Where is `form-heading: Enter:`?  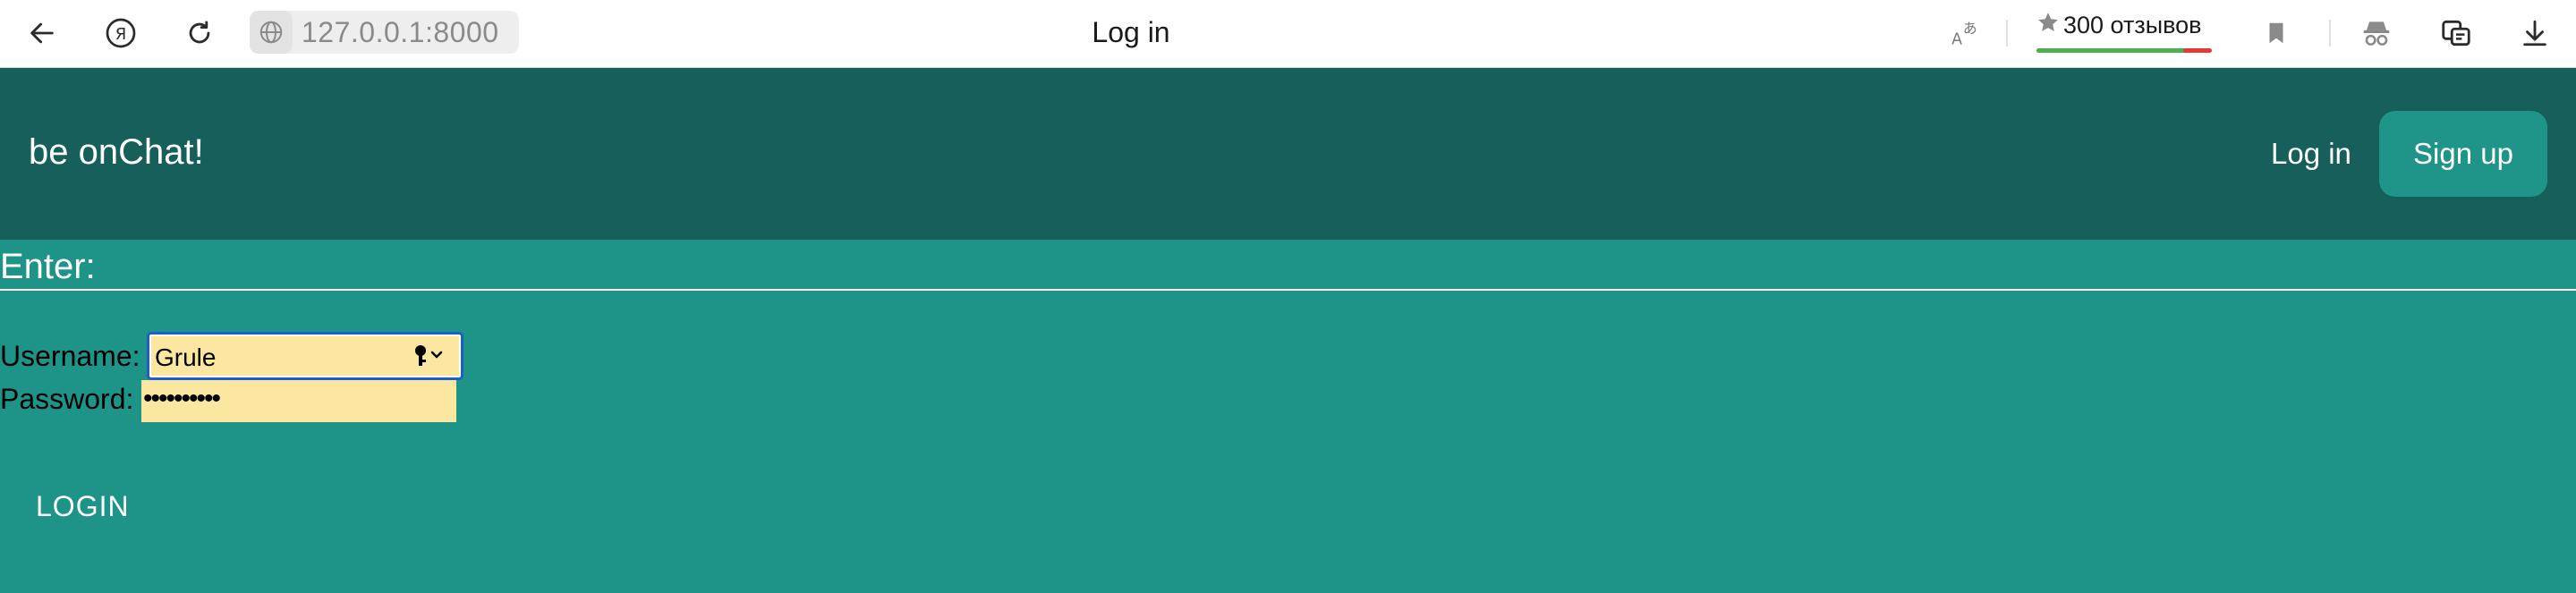 form-heading: Enter: is located at coordinates (48, 266).